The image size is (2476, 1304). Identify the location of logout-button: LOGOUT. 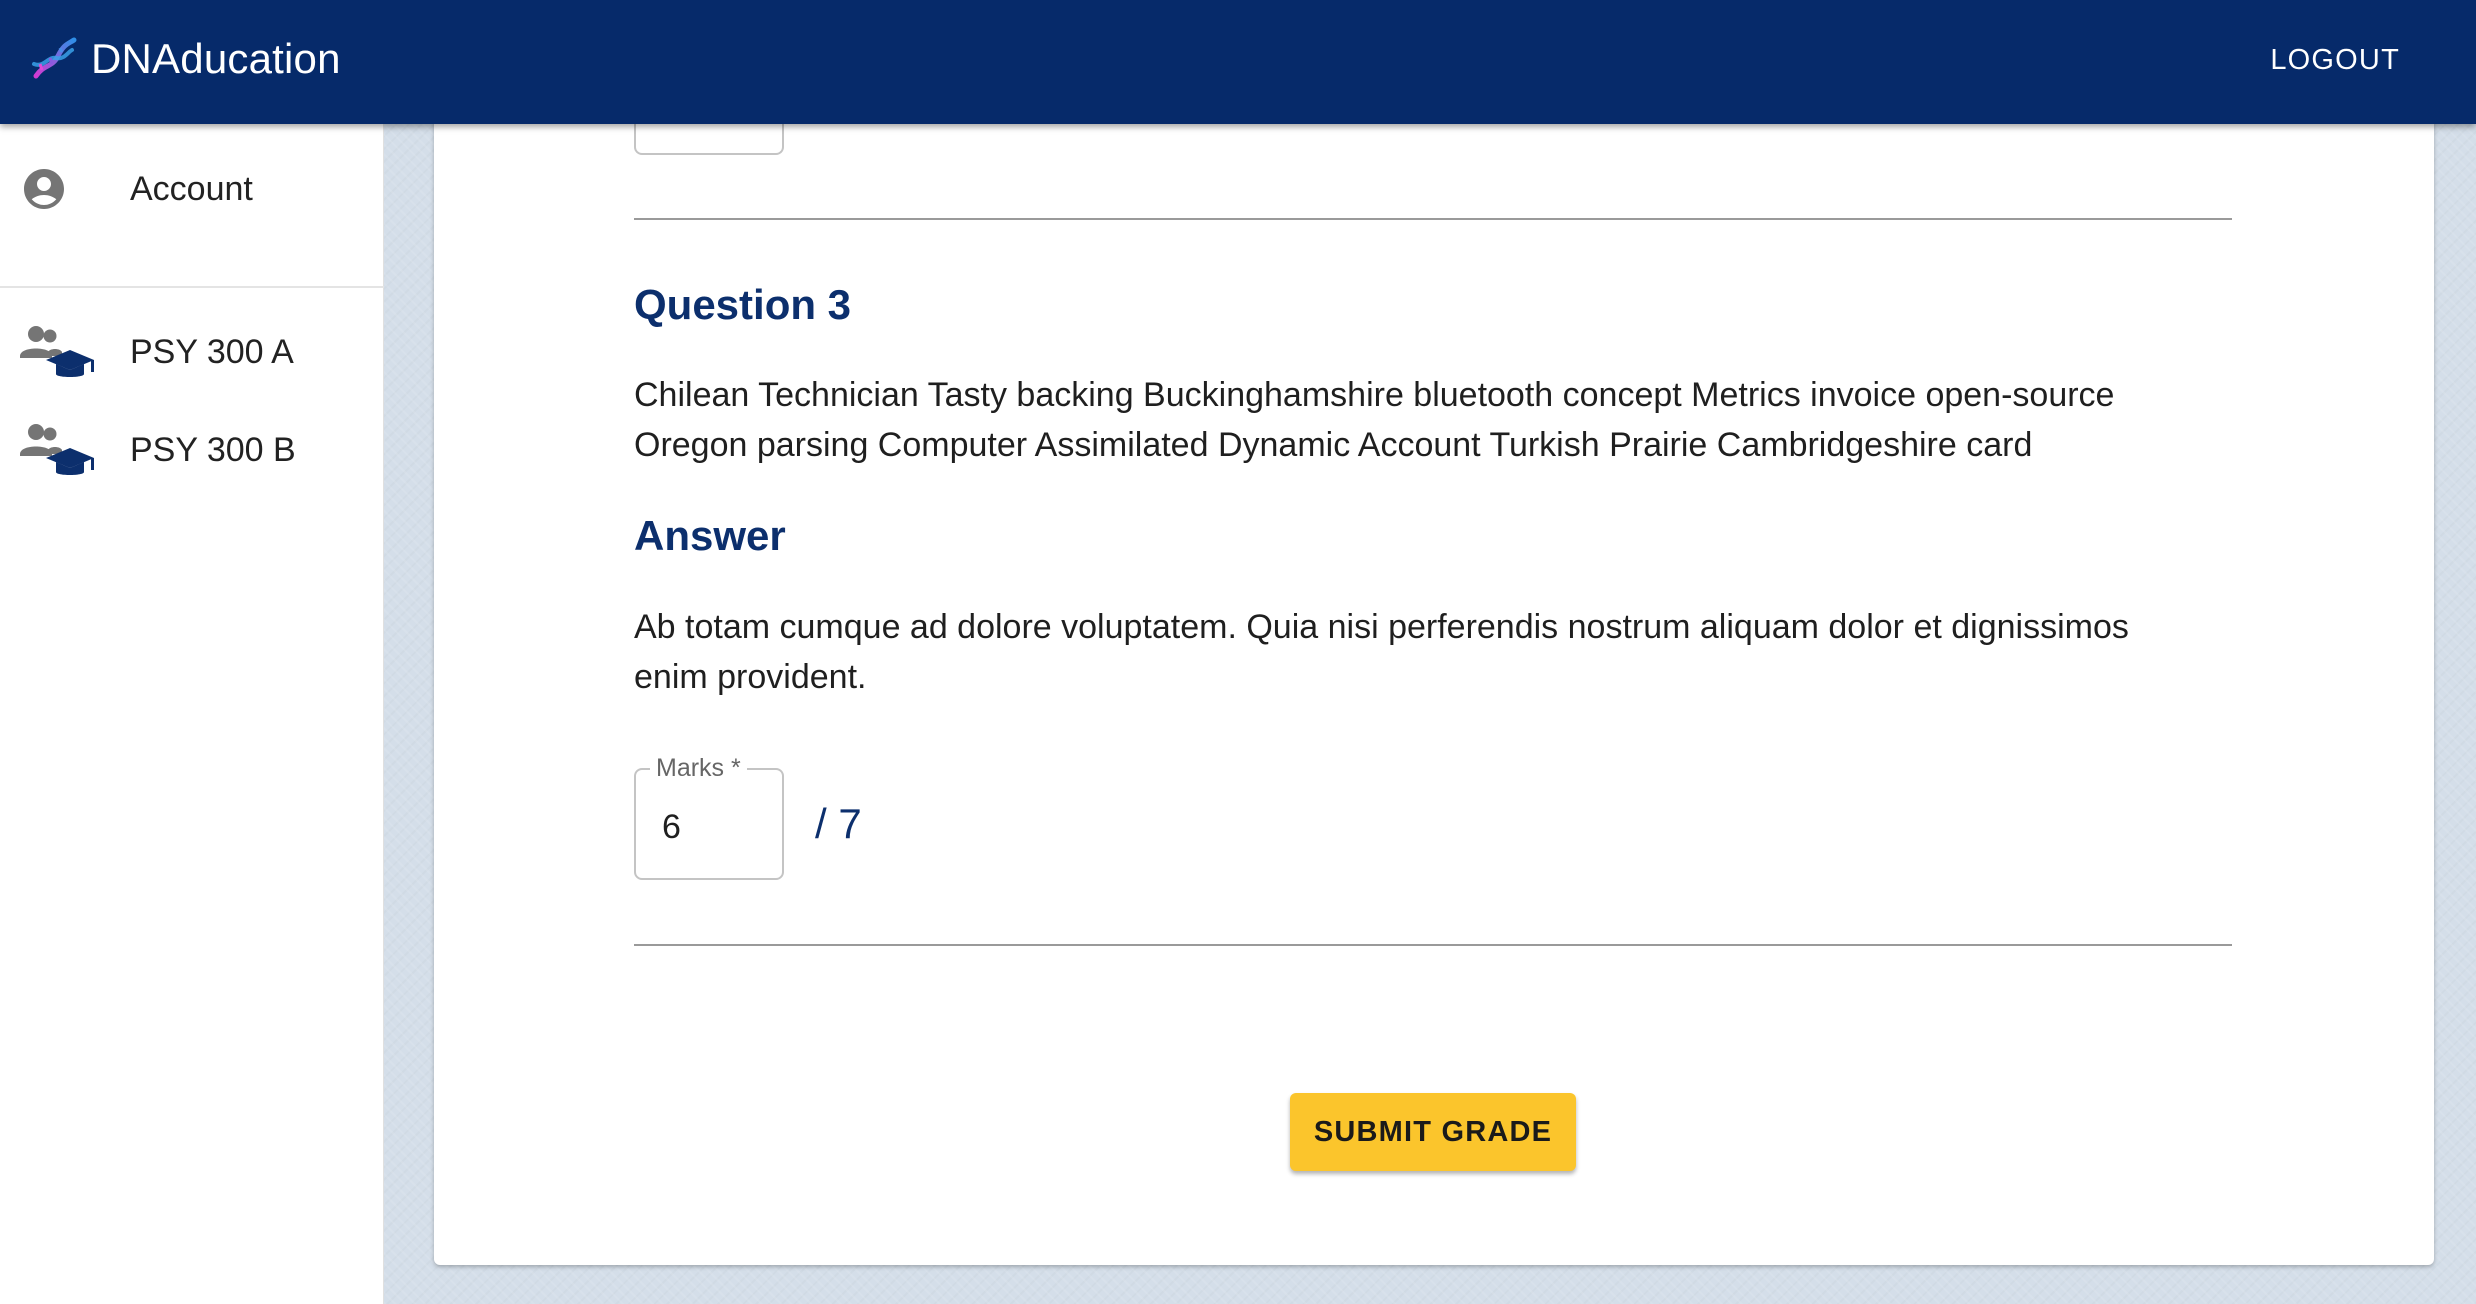
(2335, 60).